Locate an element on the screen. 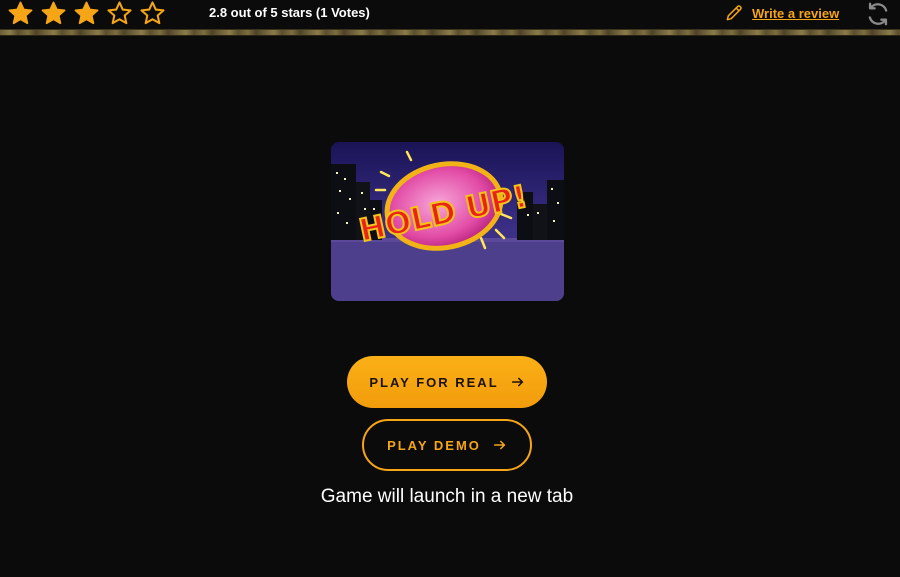 This screenshot has height=577, width=900. star-rating is located at coordinates (86, 13).